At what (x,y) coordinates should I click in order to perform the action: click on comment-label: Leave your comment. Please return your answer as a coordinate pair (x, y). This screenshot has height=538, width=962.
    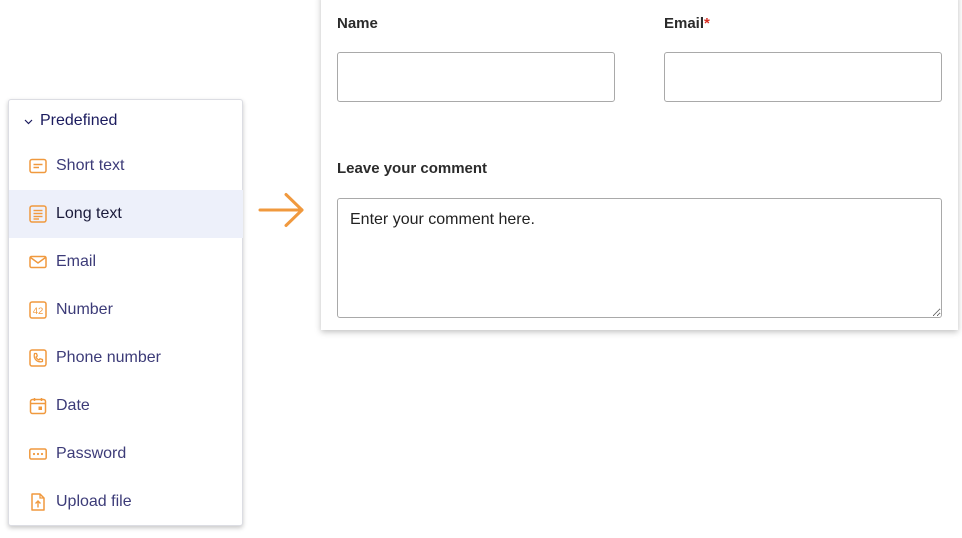
    Looking at the image, I should click on (412, 168).